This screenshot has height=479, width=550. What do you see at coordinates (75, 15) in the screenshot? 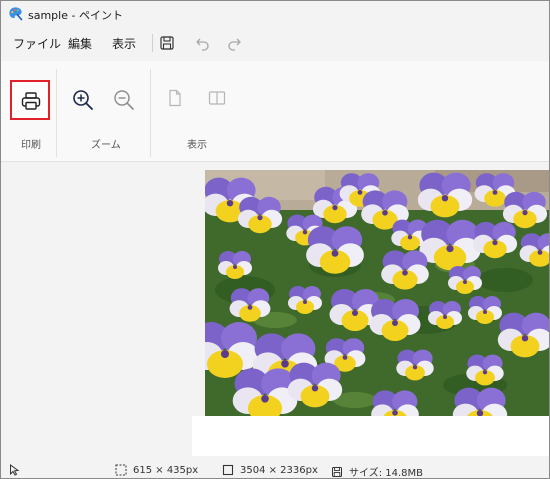
I see `window-title: sample - ペイント` at bounding box center [75, 15].